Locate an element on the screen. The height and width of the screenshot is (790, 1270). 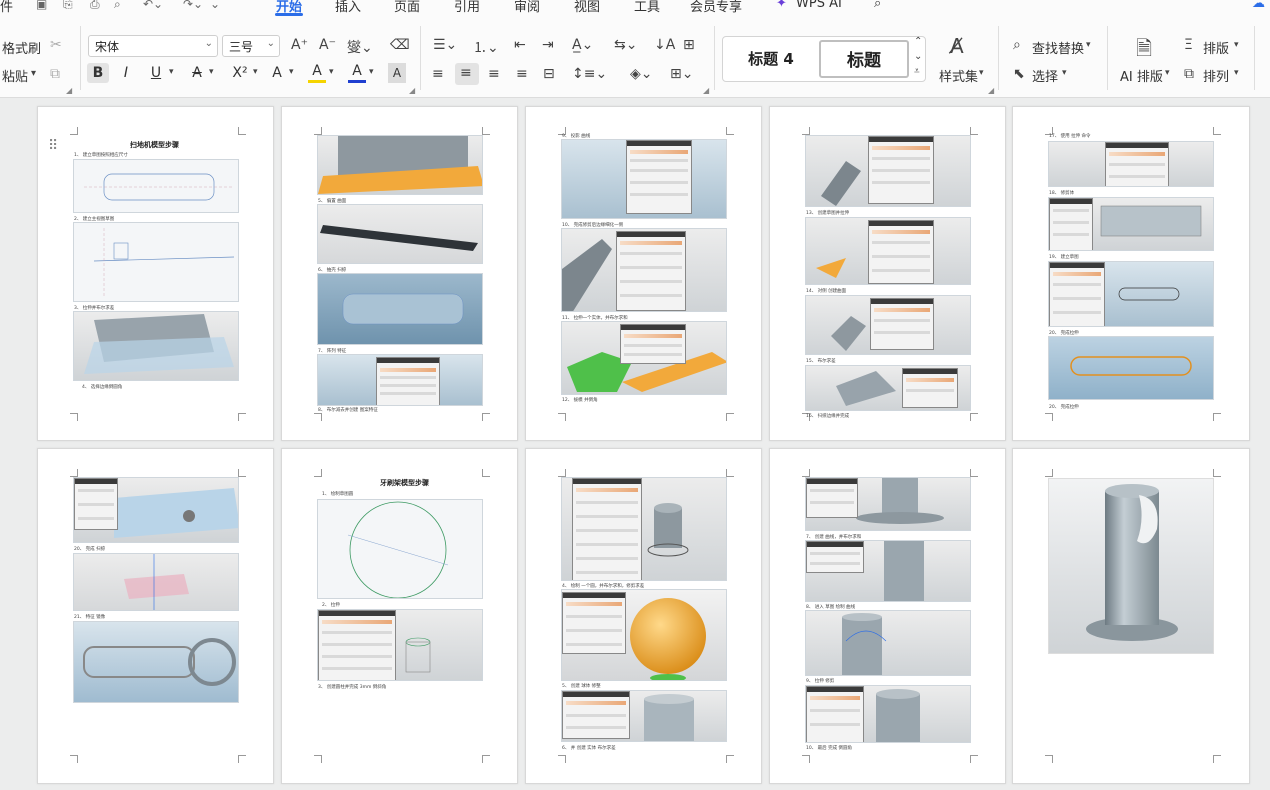
print-icon: ⎙ is located at coordinates (95, 6).